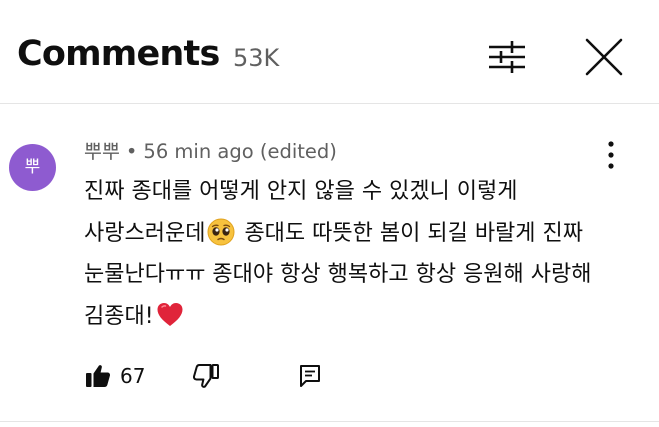  What do you see at coordinates (170, 315) in the screenshot?
I see `red-heart-emoji` at bounding box center [170, 315].